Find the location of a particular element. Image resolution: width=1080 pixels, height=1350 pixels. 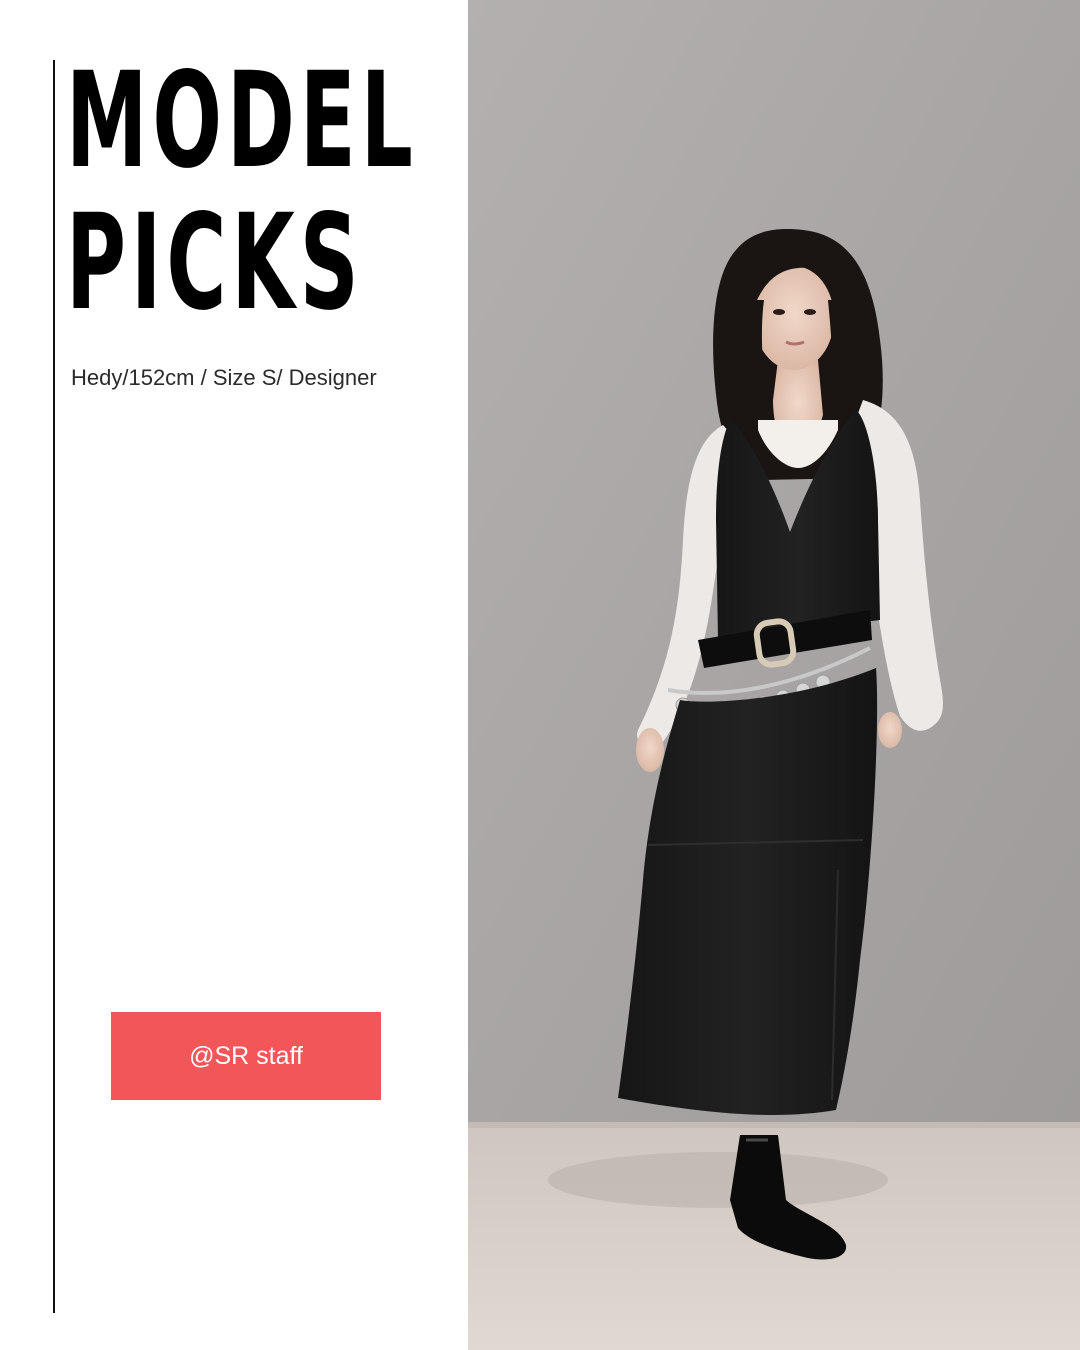

page-title: MODEL PICKS is located at coordinates (242, 192).